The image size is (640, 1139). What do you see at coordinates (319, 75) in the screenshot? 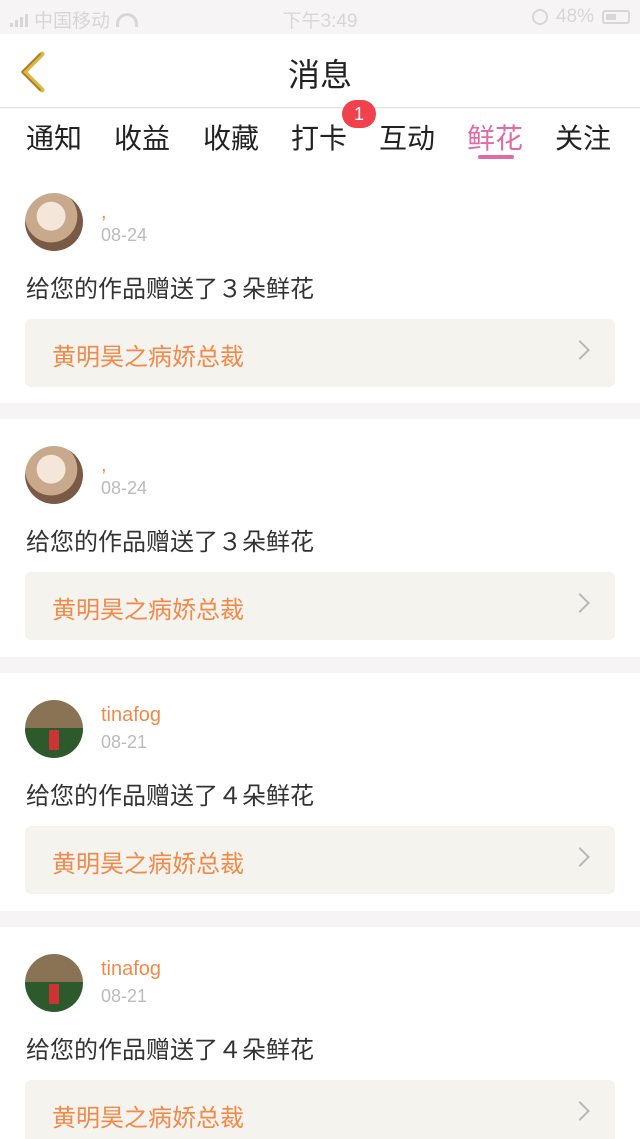
I see `page-title: 消息` at bounding box center [319, 75].